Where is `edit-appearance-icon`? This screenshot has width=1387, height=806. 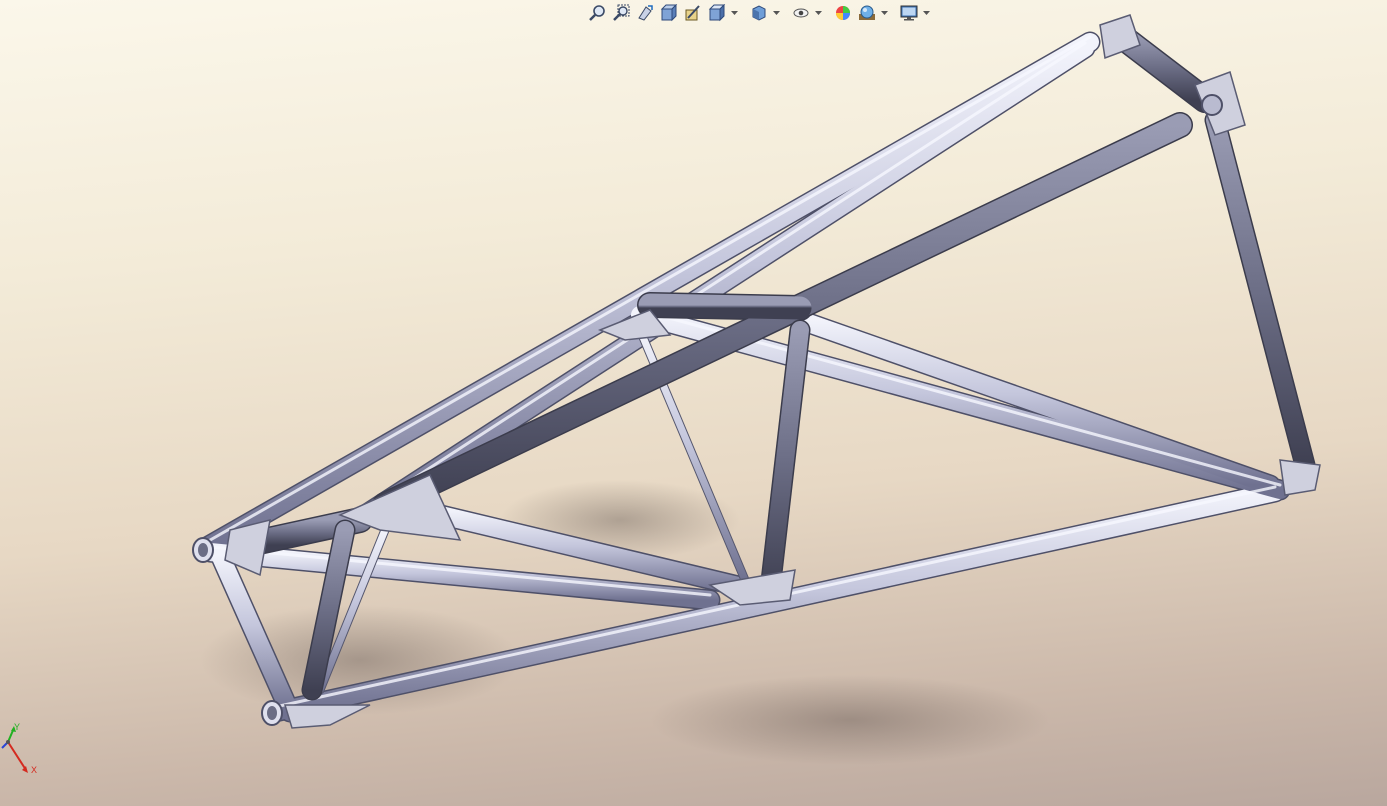 edit-appearance-icon is located at coordinates (843, 13).